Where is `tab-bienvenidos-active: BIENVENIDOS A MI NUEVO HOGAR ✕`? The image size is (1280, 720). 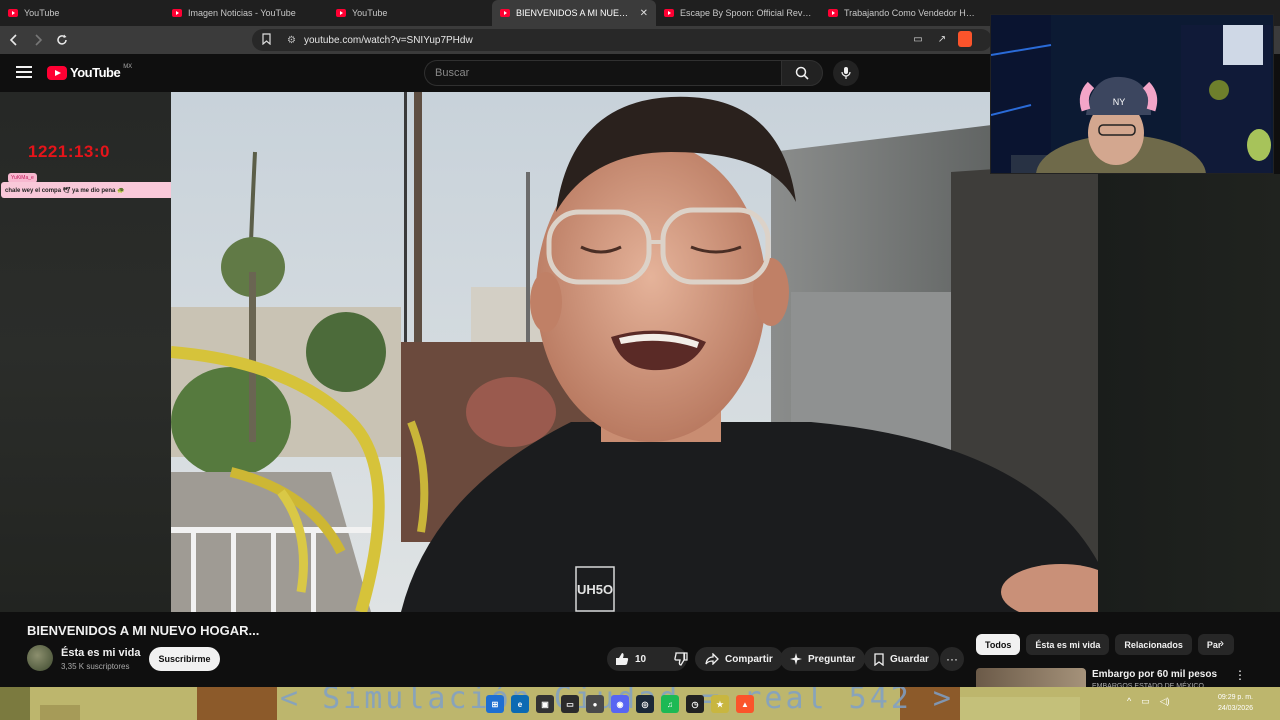
tab-bienvenidos-active: BIENVENIDOS A MI NUEVO HOGAR ✕ is located at coordinates (574, 13).